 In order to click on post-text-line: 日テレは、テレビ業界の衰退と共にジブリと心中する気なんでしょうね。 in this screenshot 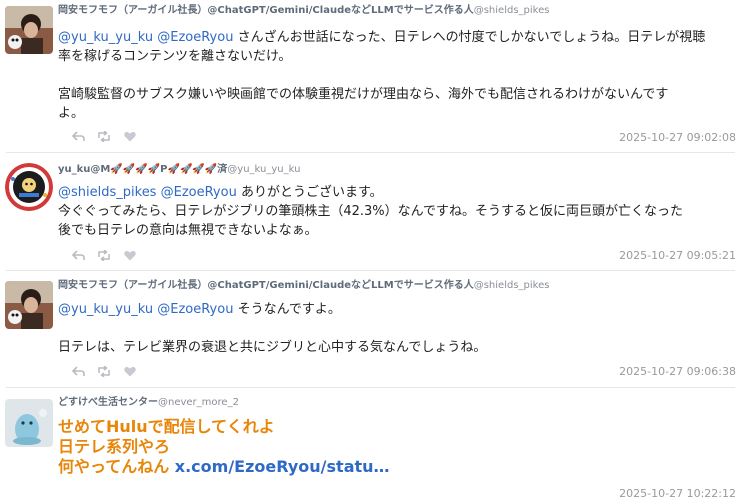, I will do `click(272, 347)`.